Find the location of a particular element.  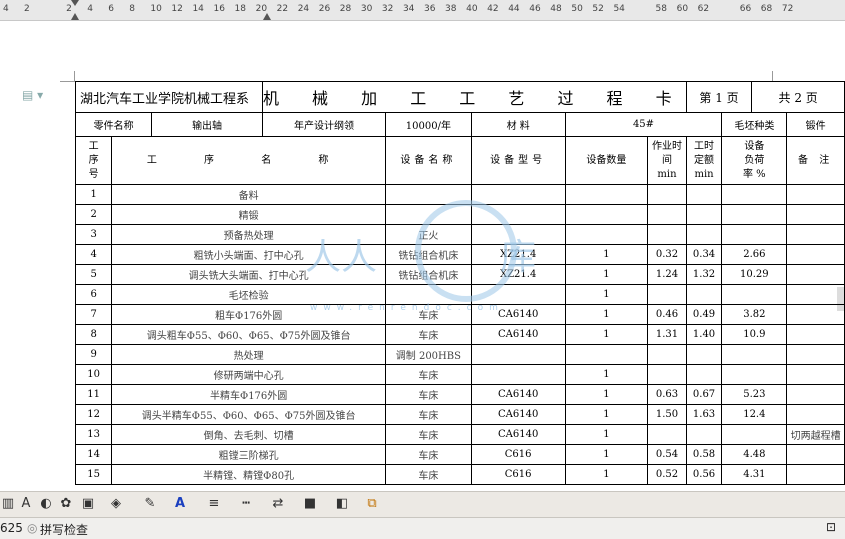

cell-no: 7 is located at coordinates (93, 314).